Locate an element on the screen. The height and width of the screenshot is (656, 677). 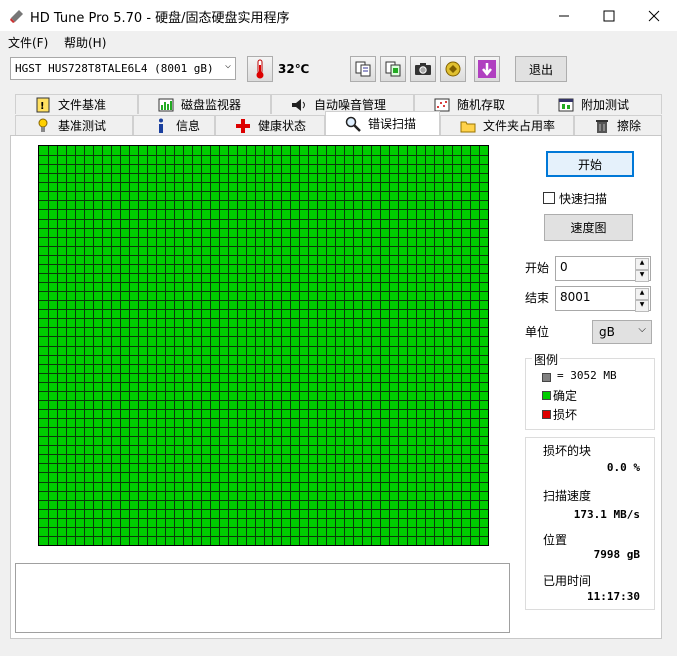
tab-benchmark: 基准测试 is located at coordinates (74, 125).